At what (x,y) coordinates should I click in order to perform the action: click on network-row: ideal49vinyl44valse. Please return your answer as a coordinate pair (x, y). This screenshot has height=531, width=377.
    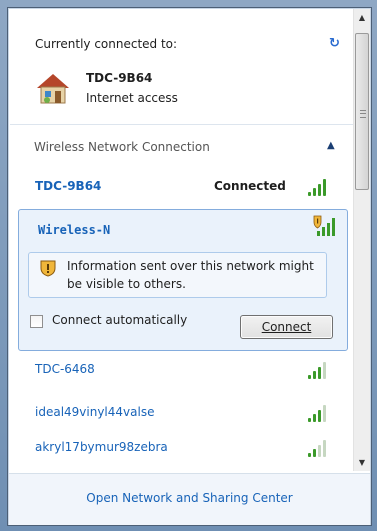
    Looking at the image, I should click on (181, 412).